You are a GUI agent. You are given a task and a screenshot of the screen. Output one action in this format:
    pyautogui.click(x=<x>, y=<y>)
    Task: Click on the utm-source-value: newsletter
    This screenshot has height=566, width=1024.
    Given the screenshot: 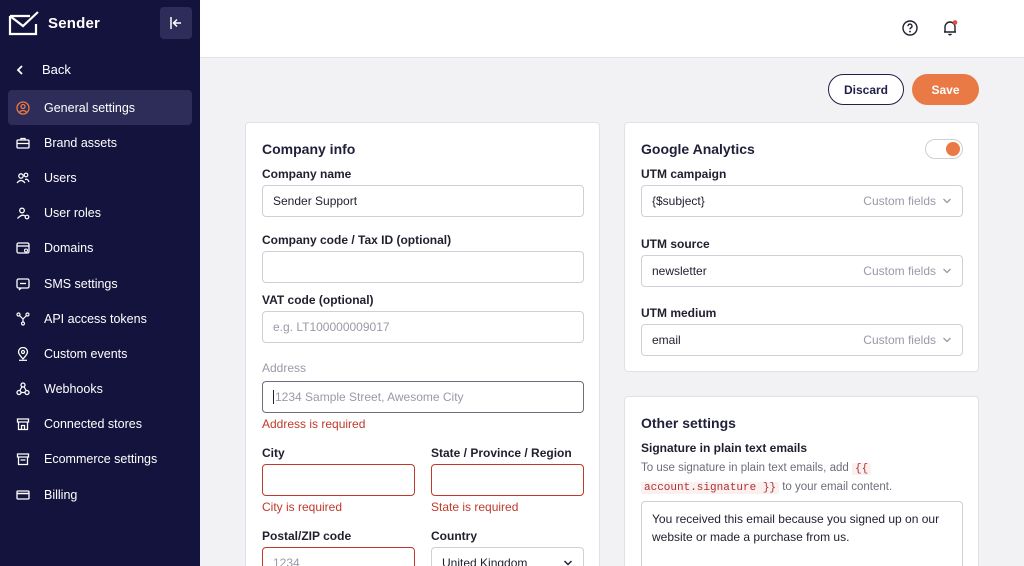 What is the action you would take?
    pyautogui.click(x=679, y=271)
    